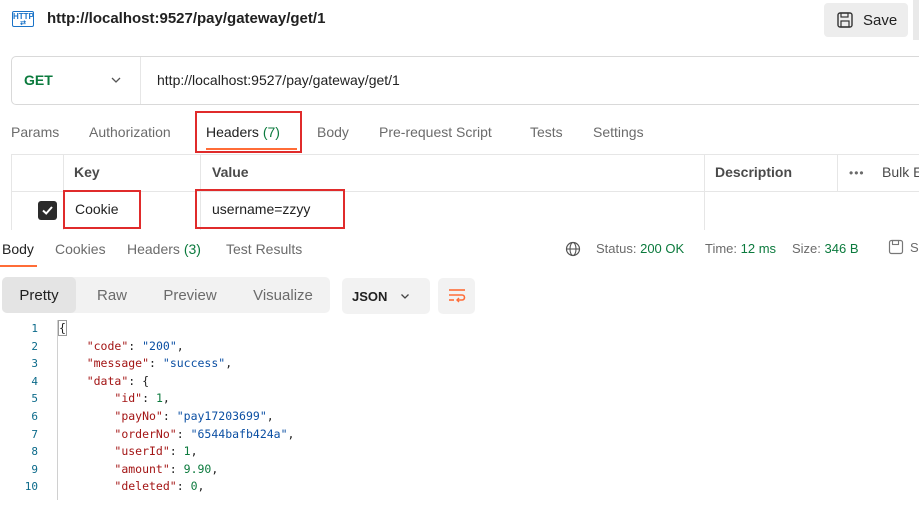  Describe the element at coordinates (112, 295) in the screenshot. I see `view-raw-button: Raw` at that location.